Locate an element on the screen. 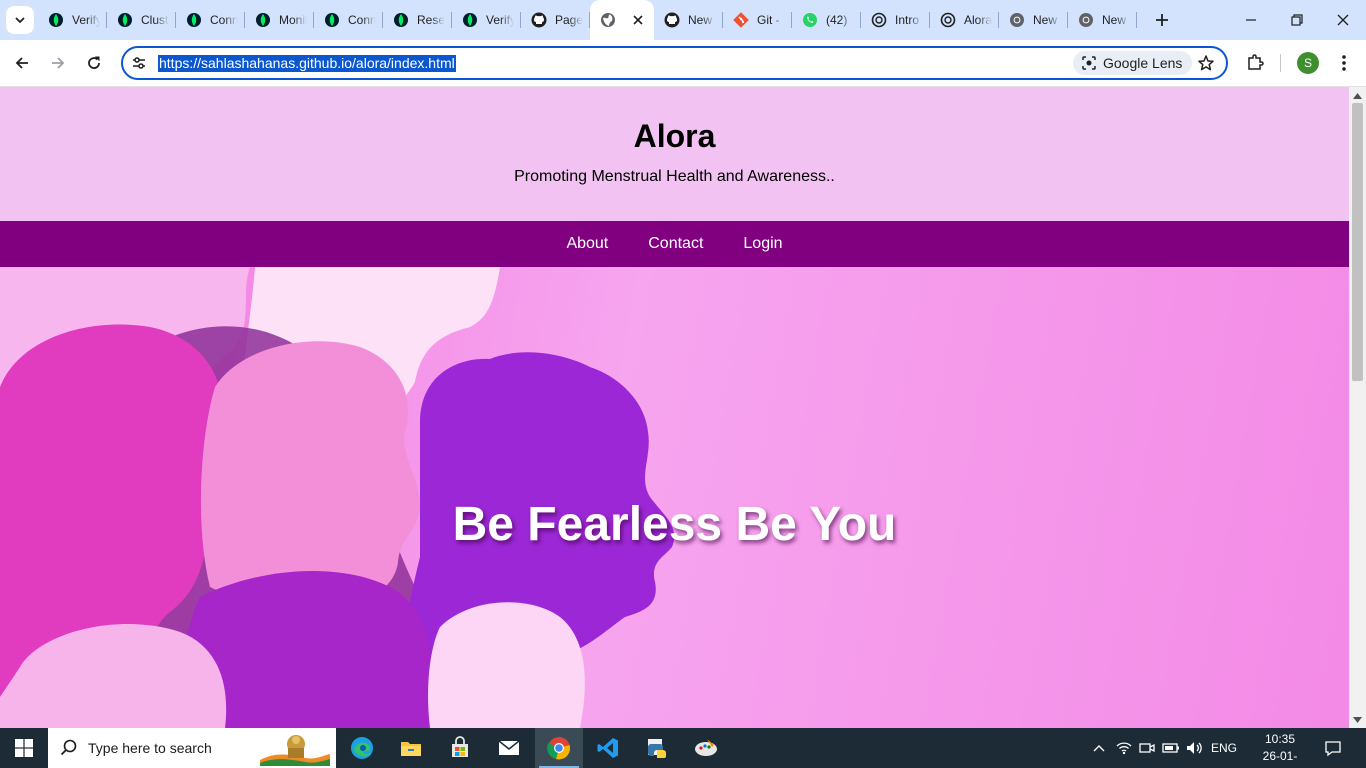 This screenshot has height=768, width=1366. browser-tab: Intro is located at coordinates (895, 20).